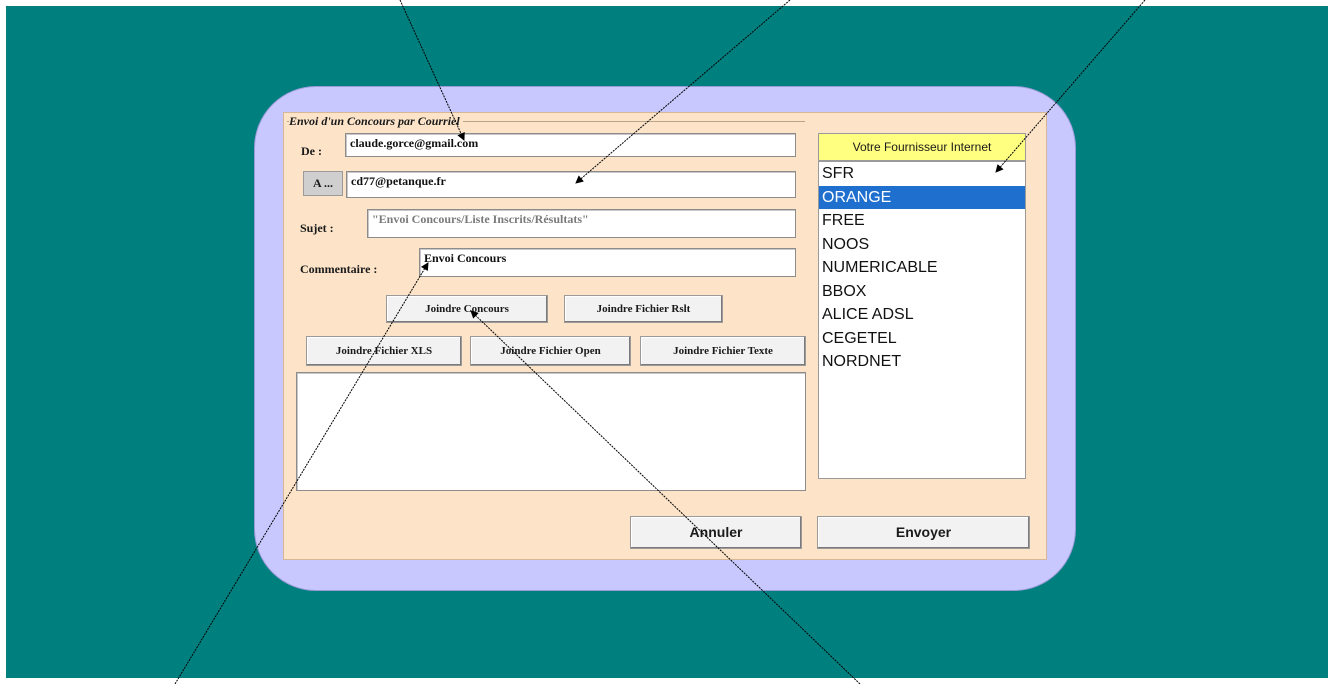  I want to click on arrow-to-to-field, so click(683, 92).